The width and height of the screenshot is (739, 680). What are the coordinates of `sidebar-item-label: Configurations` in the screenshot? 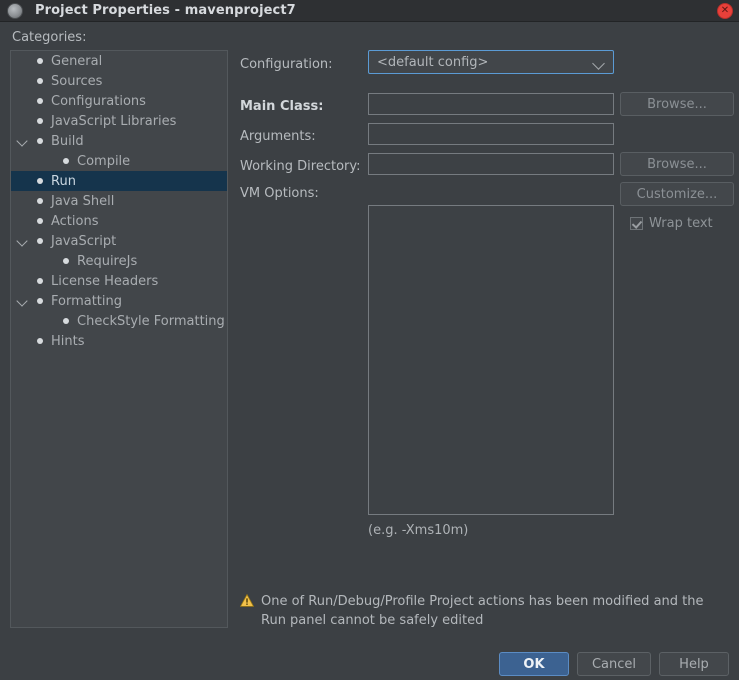 It's located at (98, 101).